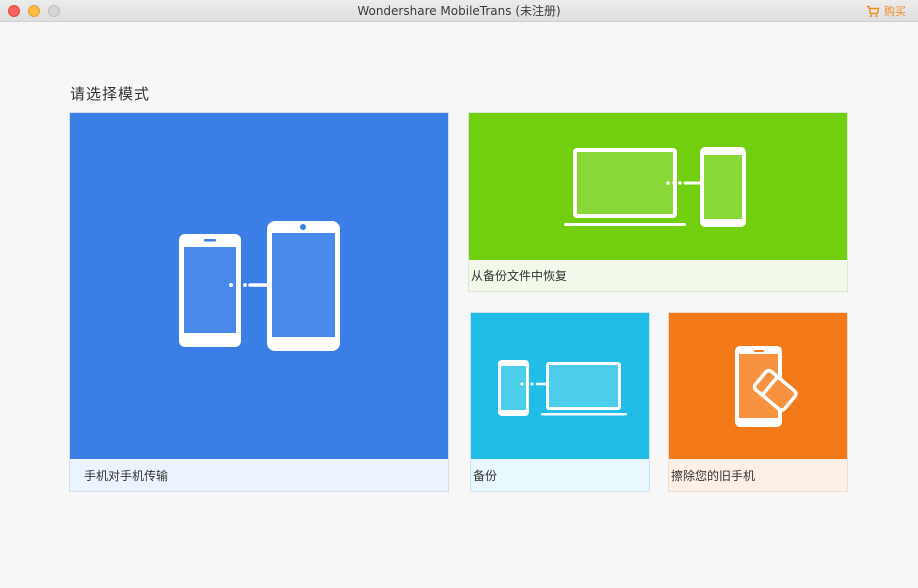  Describe the element at coordinates (895, 11) in the screenshot. I see `buy-label: 购买` at that location.